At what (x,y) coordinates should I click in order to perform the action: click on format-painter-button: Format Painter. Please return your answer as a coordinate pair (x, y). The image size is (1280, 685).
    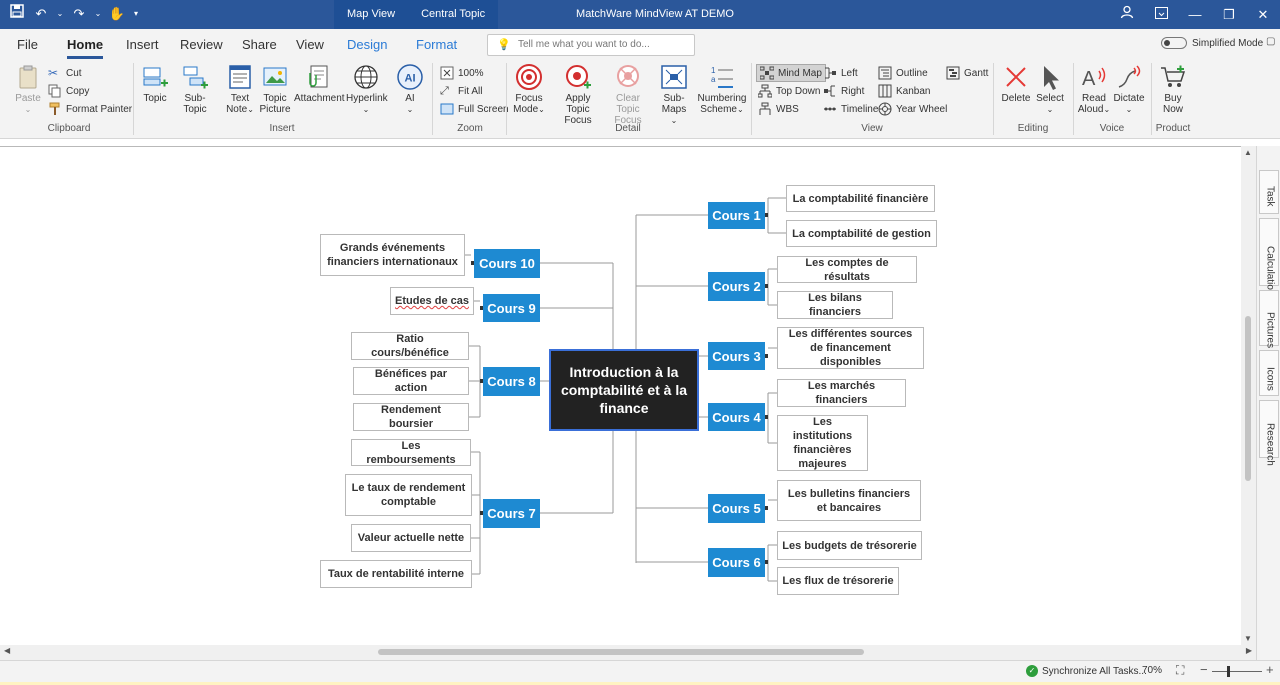
    Looking at the image, I should click on (90, 109).